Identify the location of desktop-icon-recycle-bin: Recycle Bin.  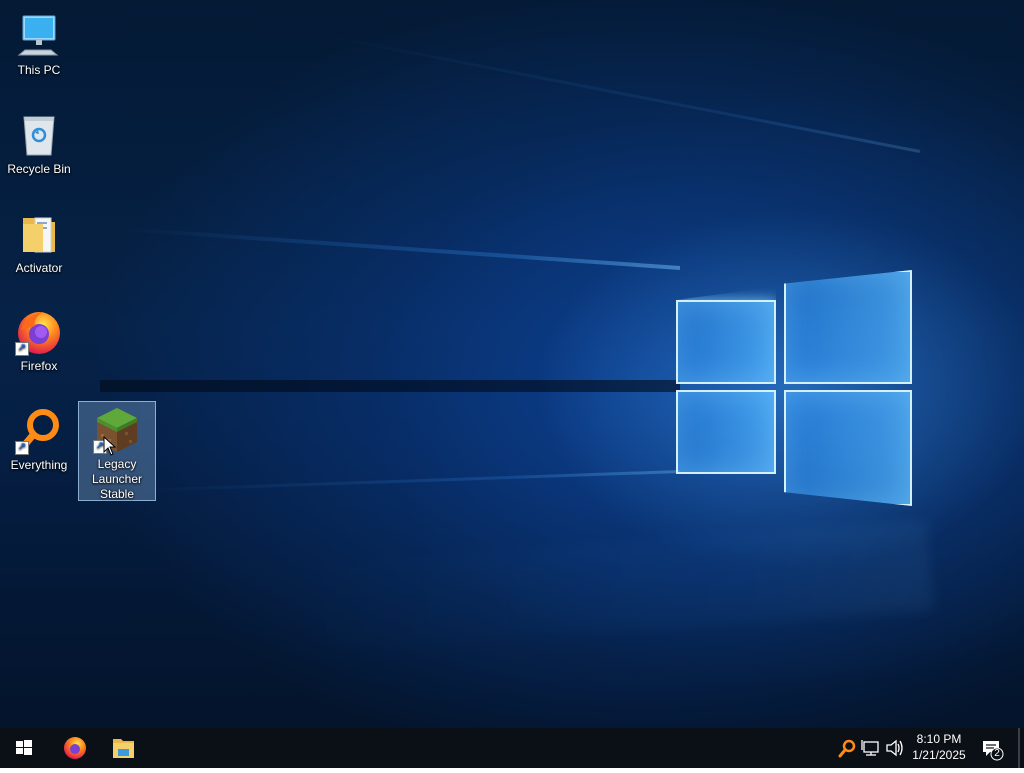
(39, 142).